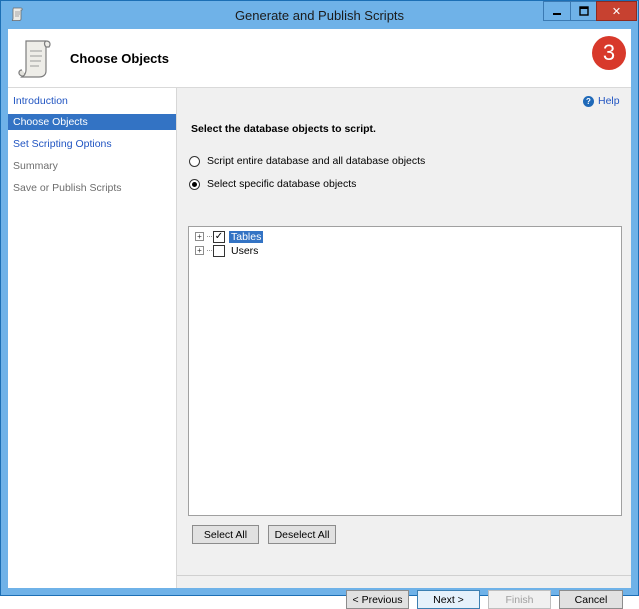 The width and height of the screenshot is (639, 609). I want to click on sidebar-item-choose-objects: Choose Objects, so click(92, 122).